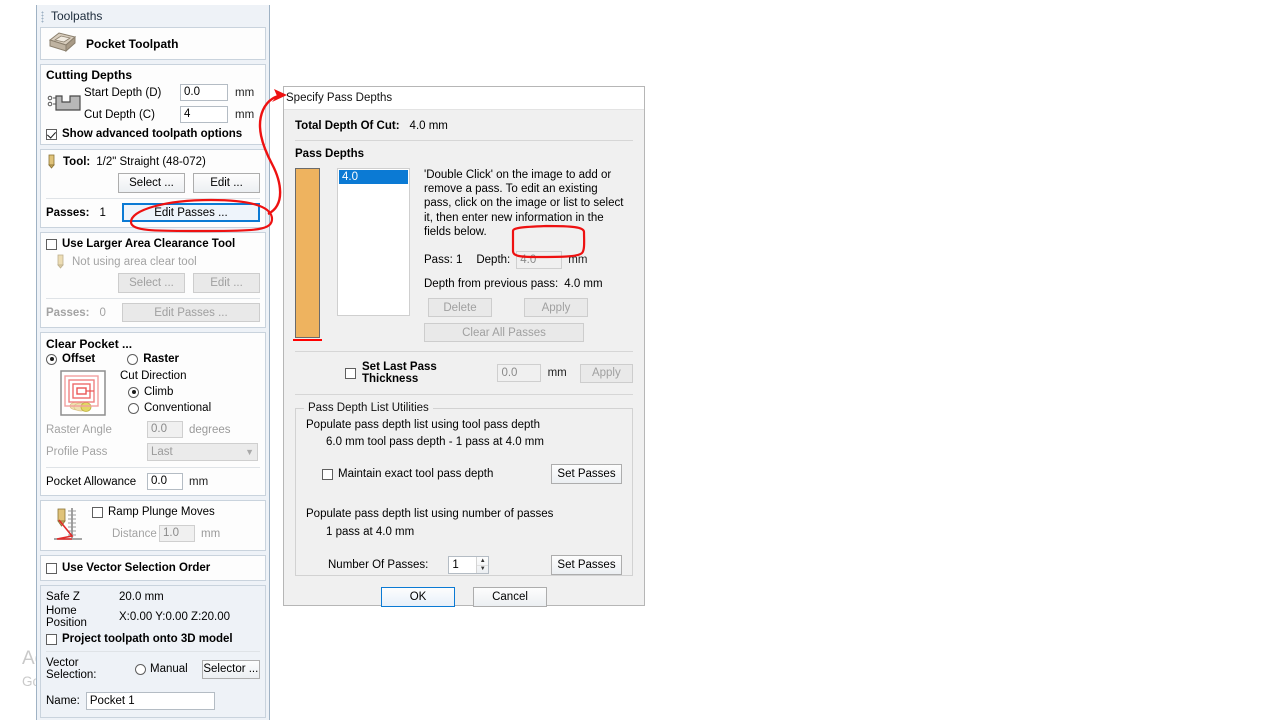 The height and width of the screenshot is (720, 1280). Describe the element at coordinates (202, 452) in the screenshot. I see `profile-pass-select: Last ▼` at that location.